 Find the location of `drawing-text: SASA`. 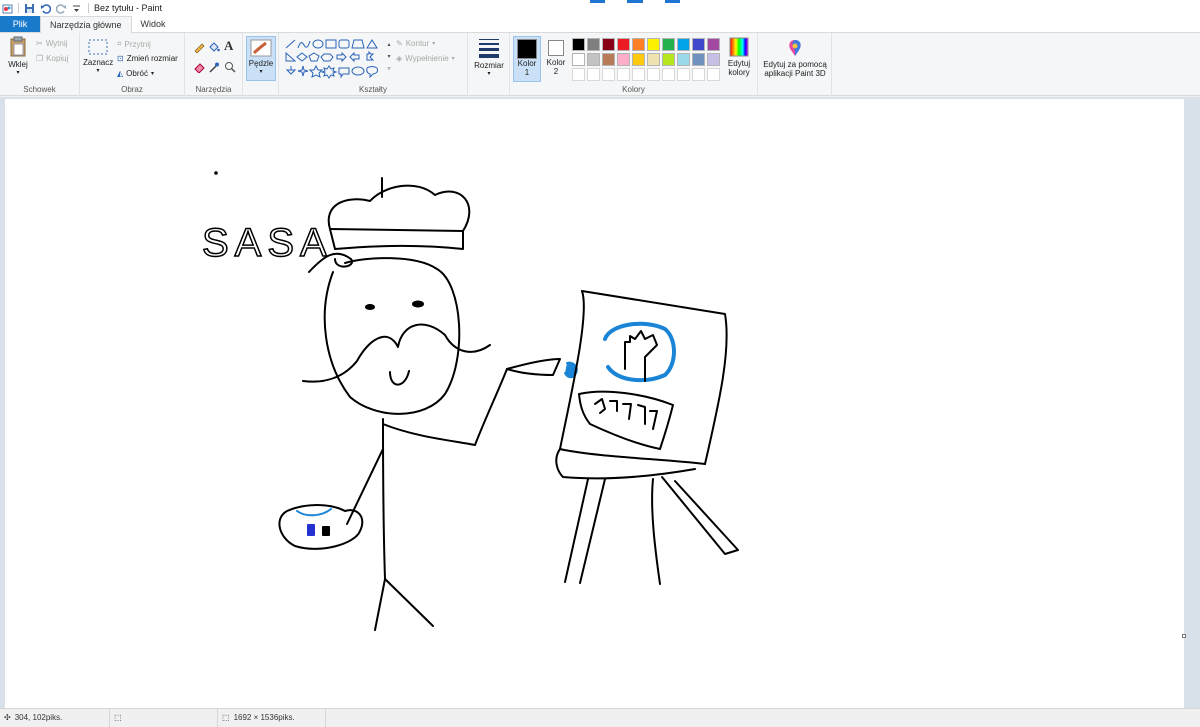

drawing-text: SASA is located at coordinates (267, 243).